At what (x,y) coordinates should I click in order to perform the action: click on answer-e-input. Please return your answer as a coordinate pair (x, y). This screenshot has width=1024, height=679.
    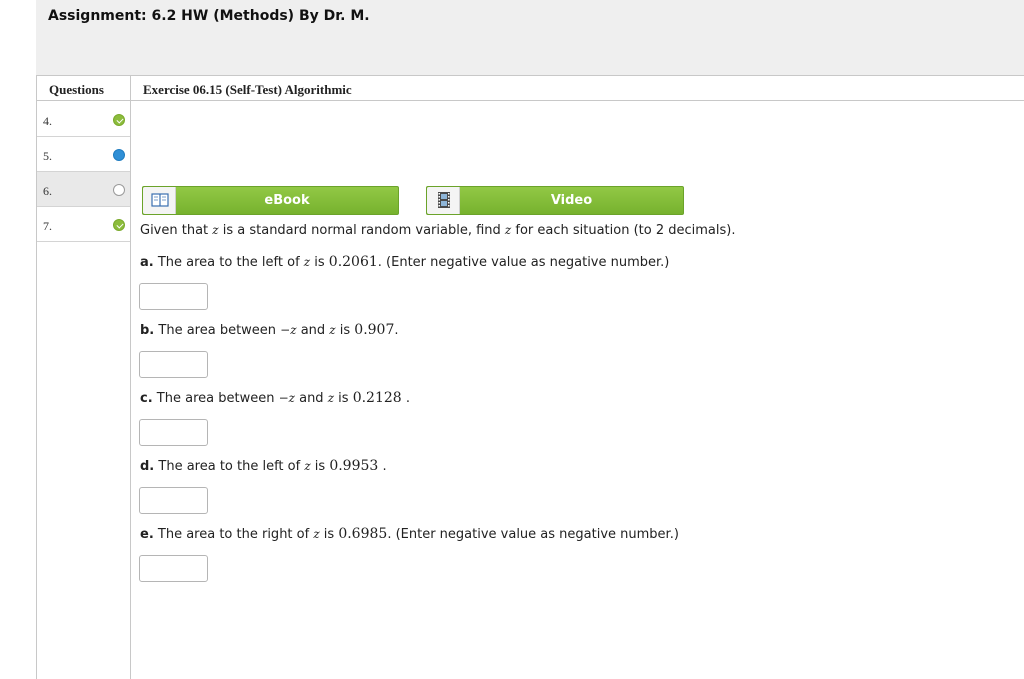
    Looking at the image, I should click on (173, 568).